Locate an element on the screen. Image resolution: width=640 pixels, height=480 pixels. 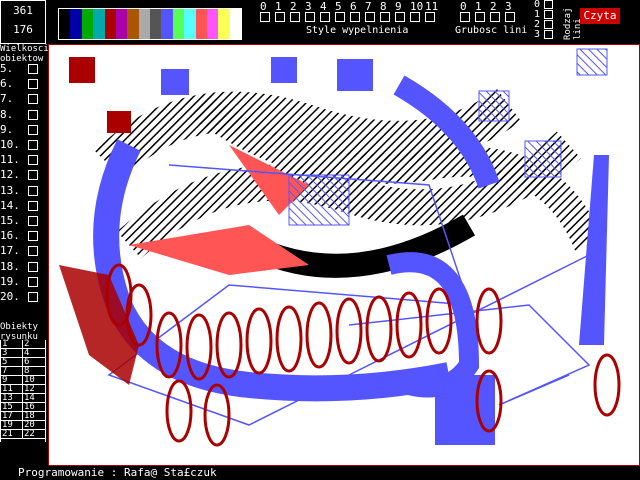
size-label: 17. is located at coordinates (10, 251).